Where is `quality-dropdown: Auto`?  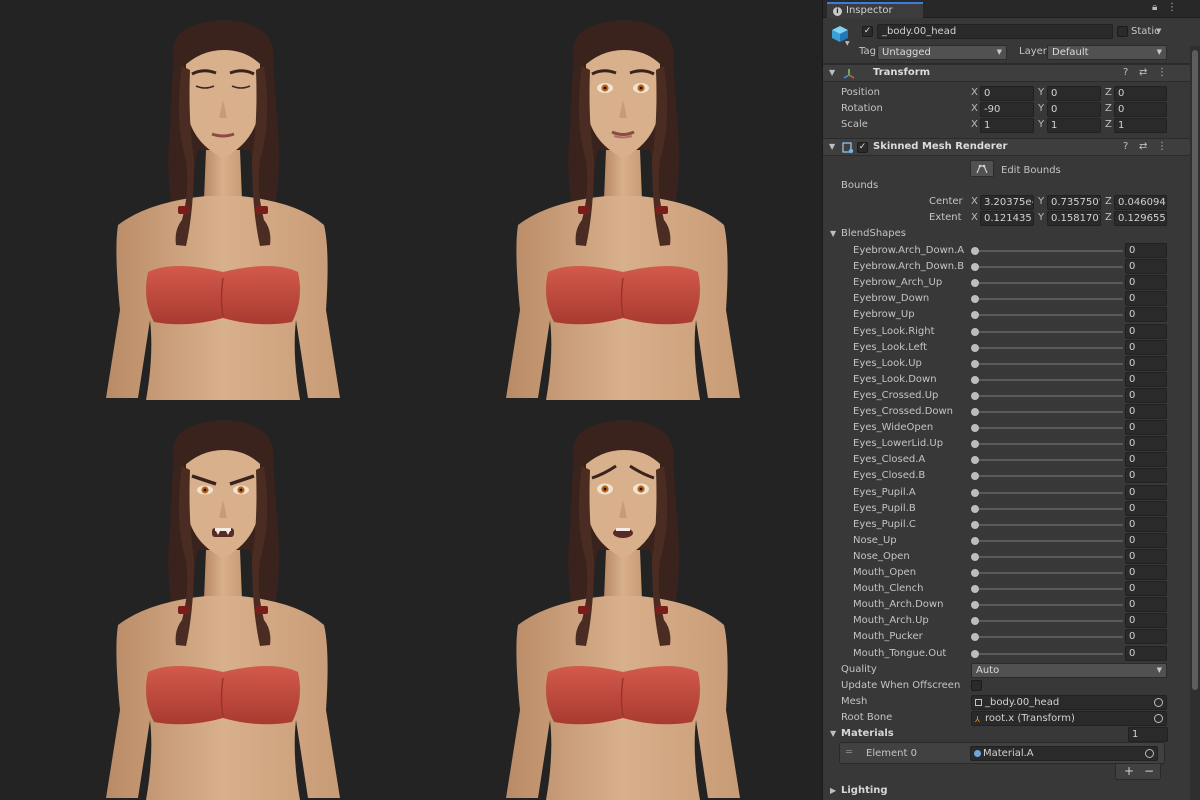 quality-dropdown: Auto is located at coordinates (1069, 670).